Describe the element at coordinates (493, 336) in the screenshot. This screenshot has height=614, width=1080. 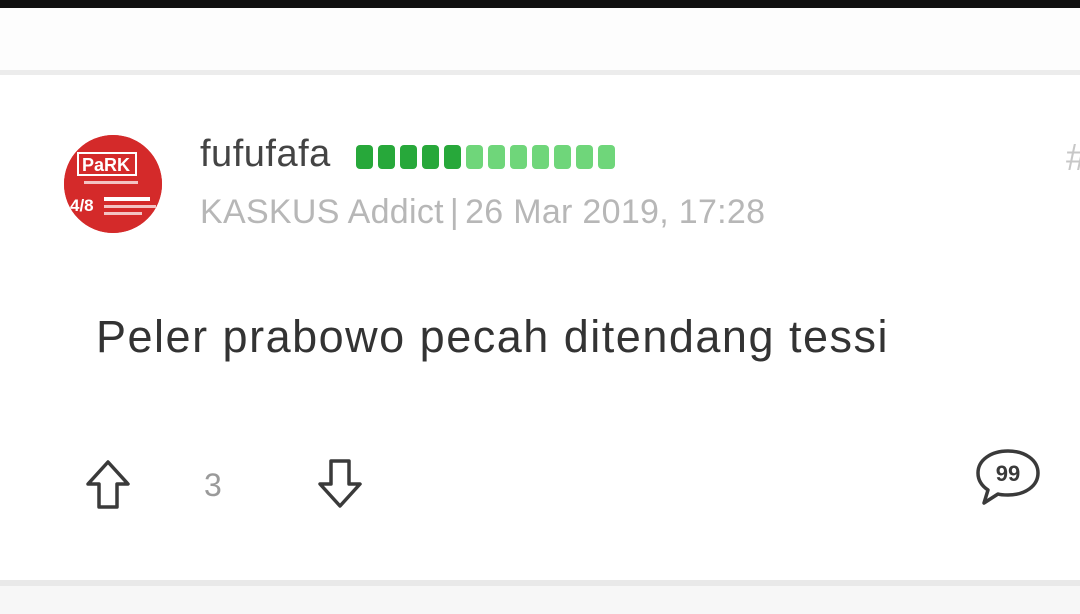
I see `post-body-text: Peler prabowo pecah ditendang tessi` at that location.